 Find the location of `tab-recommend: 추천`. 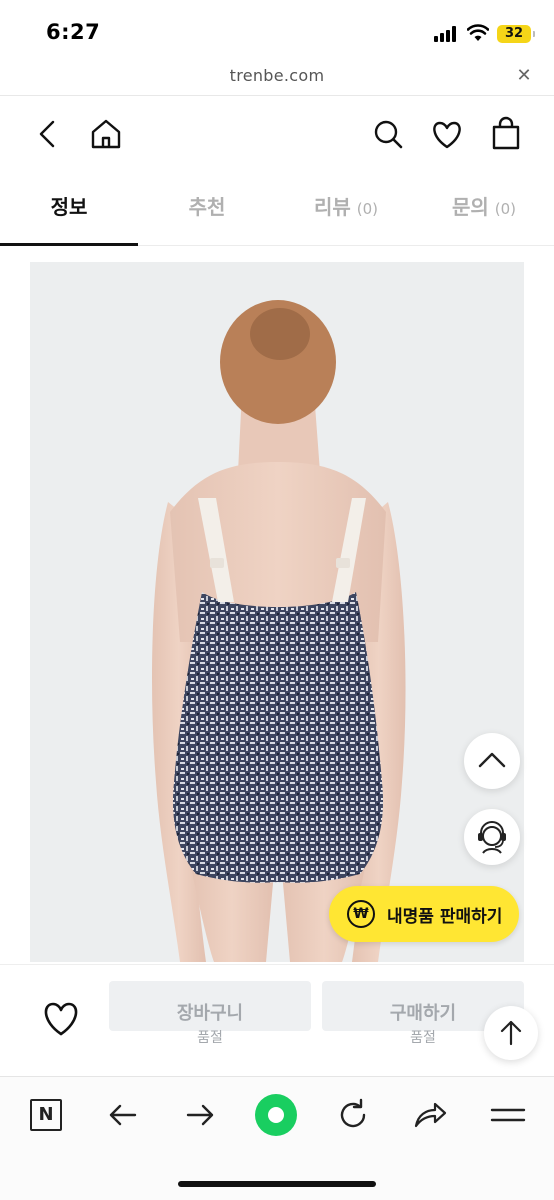

tab-recommend: 추천 is located at coordinates (207, 209).